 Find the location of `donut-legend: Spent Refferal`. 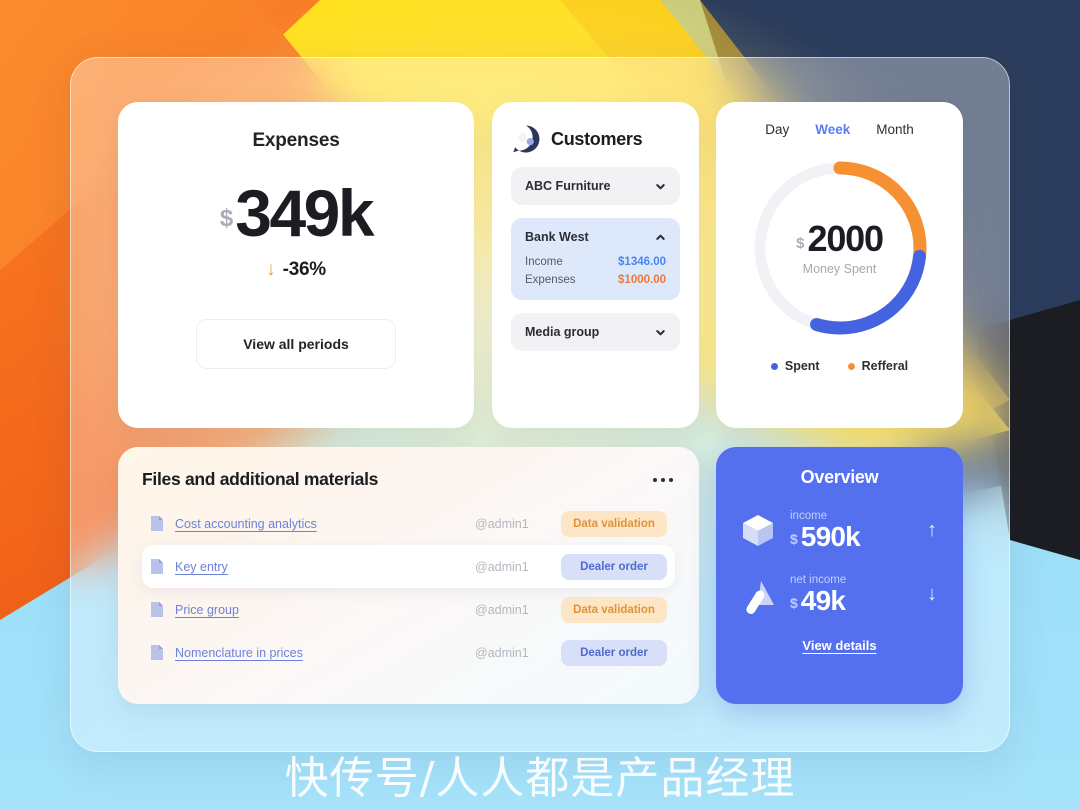

donut-legend: Spent Refferal is located at coordinates (839, 366).